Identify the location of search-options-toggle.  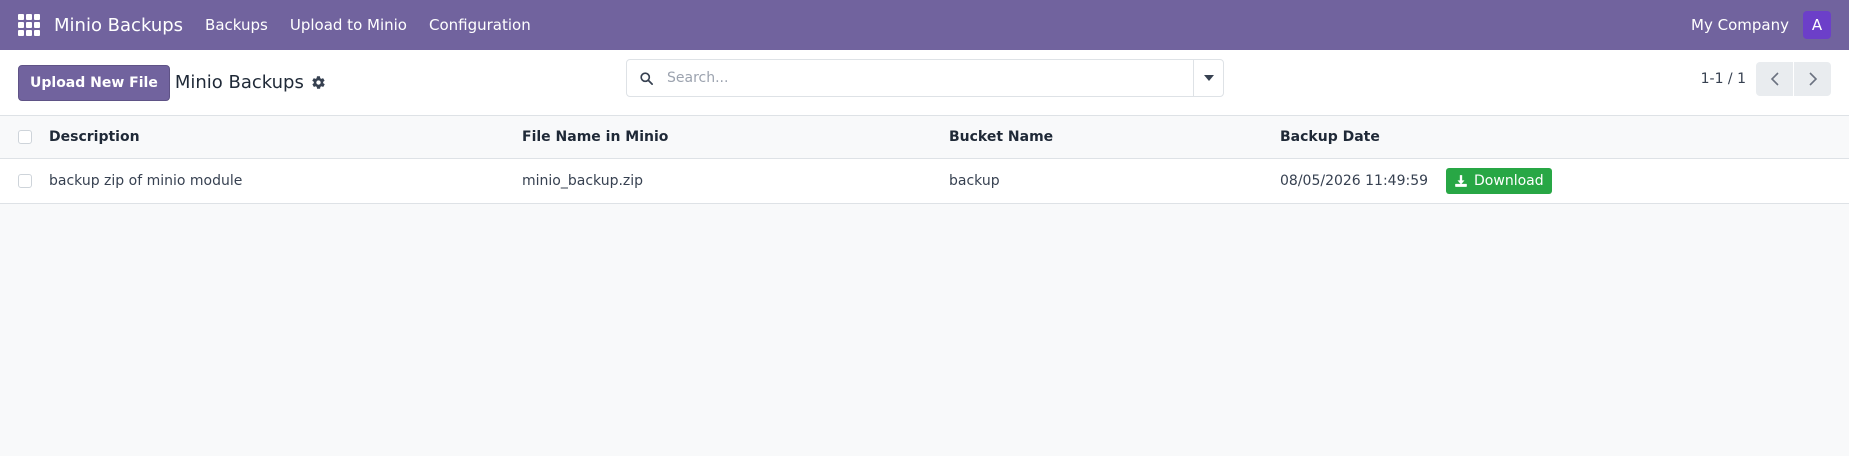
(1208, 78).